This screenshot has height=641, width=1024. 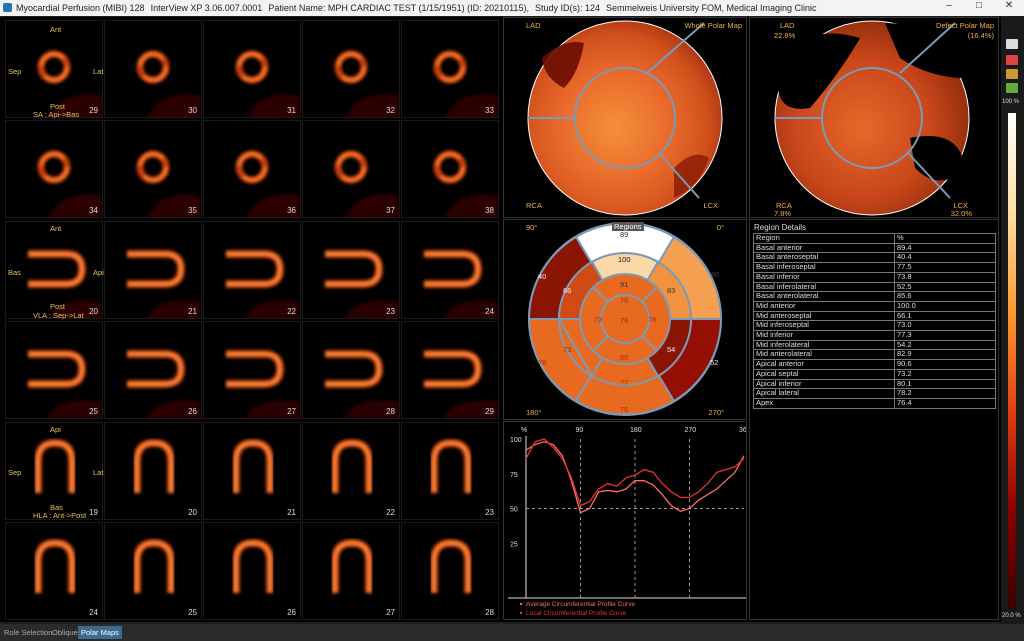 What do you see at coordinates (874, 277) in the screenshot?
I see `table-row: Basal inferior 73.8` at bounding box center [874, 277].